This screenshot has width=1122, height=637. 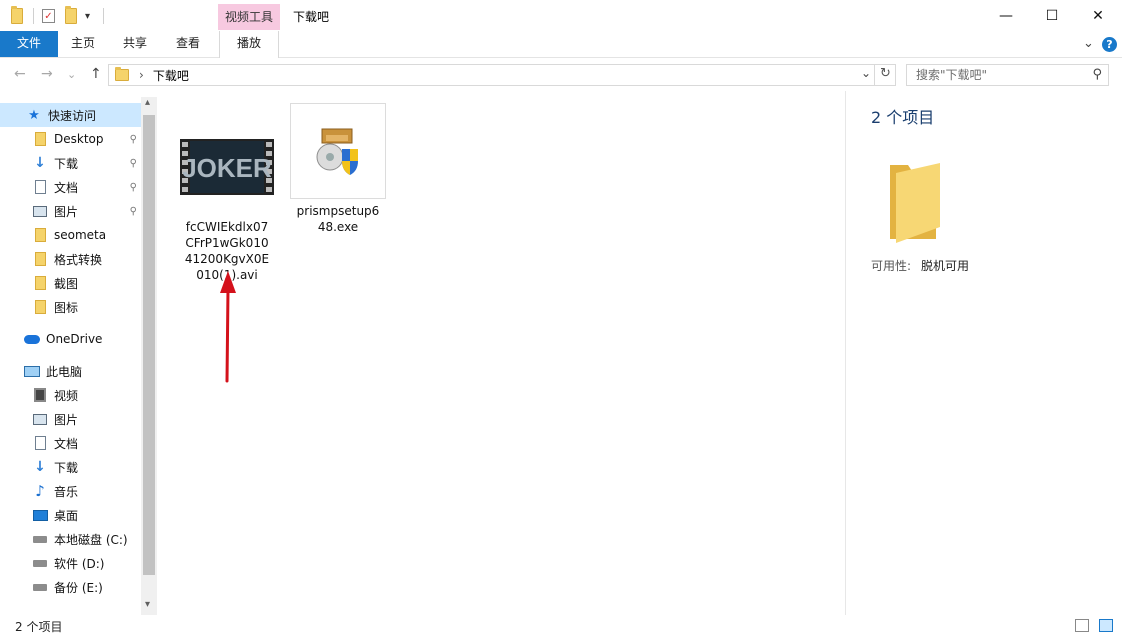 What do you see at coordinates (29, 44) in the screenshot?
I see `tab-file: 文件` at bounding box center [29, 44].